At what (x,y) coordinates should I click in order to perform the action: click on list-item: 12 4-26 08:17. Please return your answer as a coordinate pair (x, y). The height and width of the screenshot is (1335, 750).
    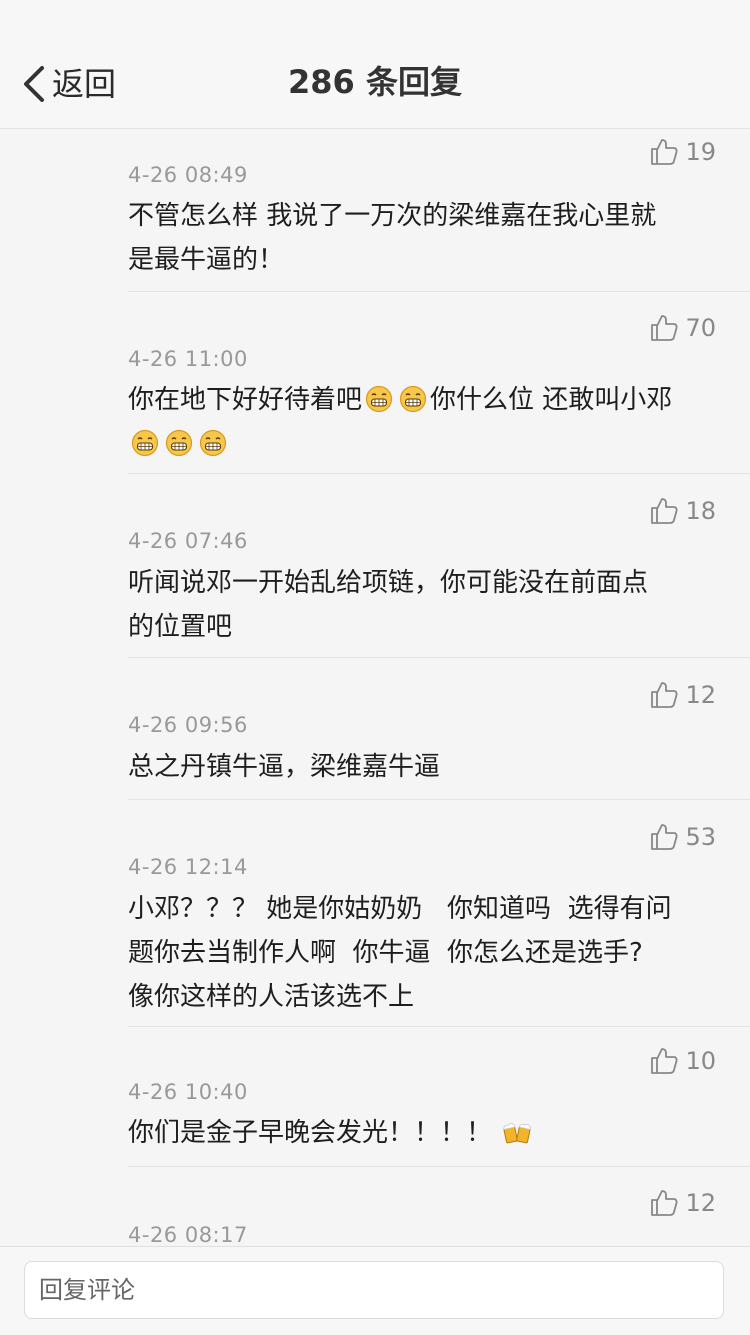
    Looking at the image, I should click on (439, 1206).